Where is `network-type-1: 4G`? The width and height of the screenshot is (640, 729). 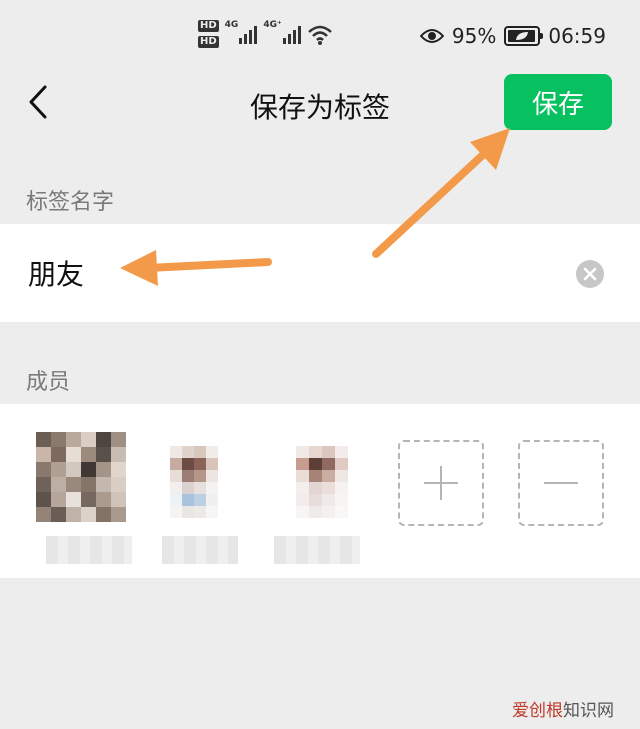
network-type-1: 4G is located at coordinates (231, 25).